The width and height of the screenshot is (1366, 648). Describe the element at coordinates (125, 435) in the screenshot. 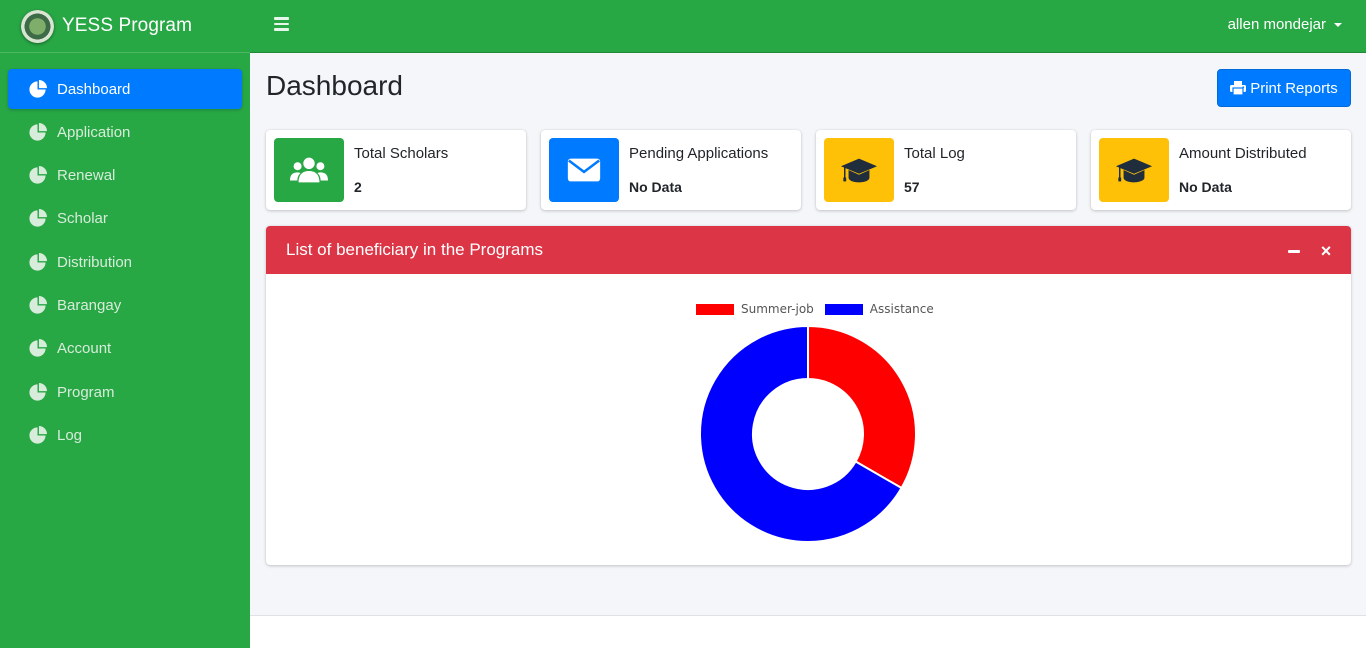

I see `sidebar-item-log: Log` at that location.